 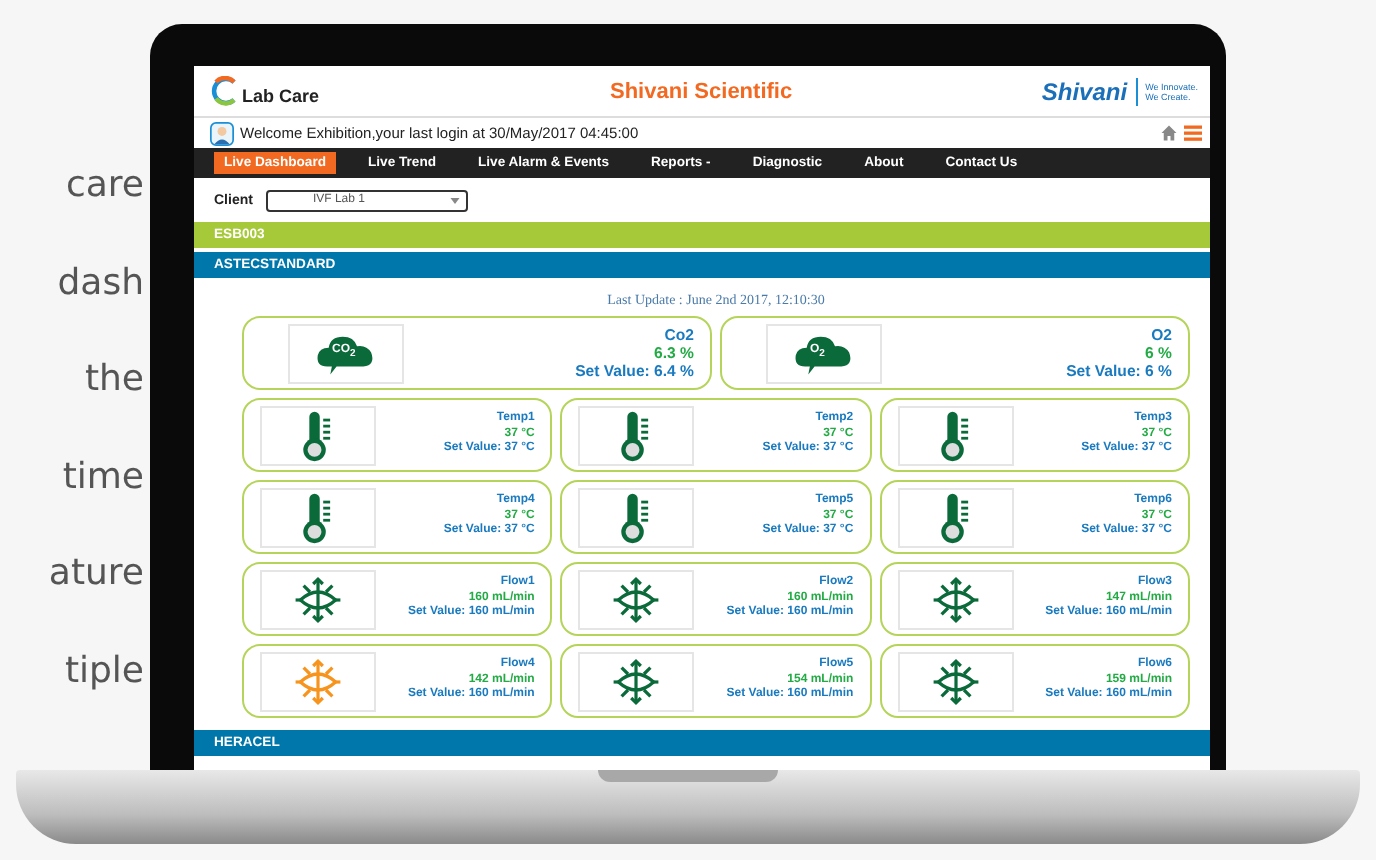 I want to click on marketing-text: time, so click(x=103, y=477).